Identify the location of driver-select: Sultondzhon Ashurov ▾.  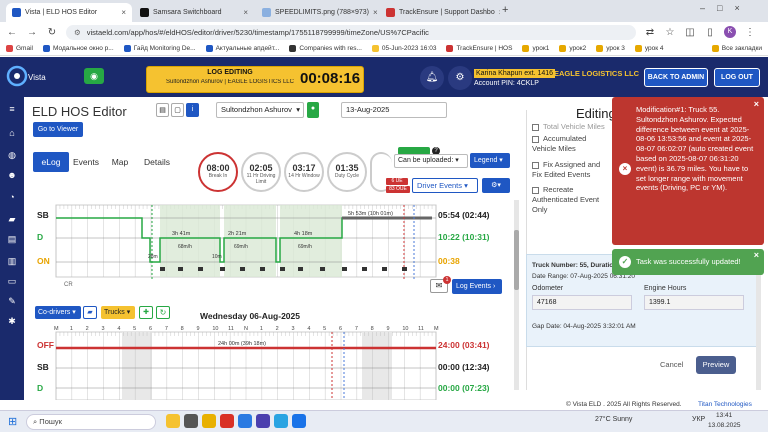
(260, 110).